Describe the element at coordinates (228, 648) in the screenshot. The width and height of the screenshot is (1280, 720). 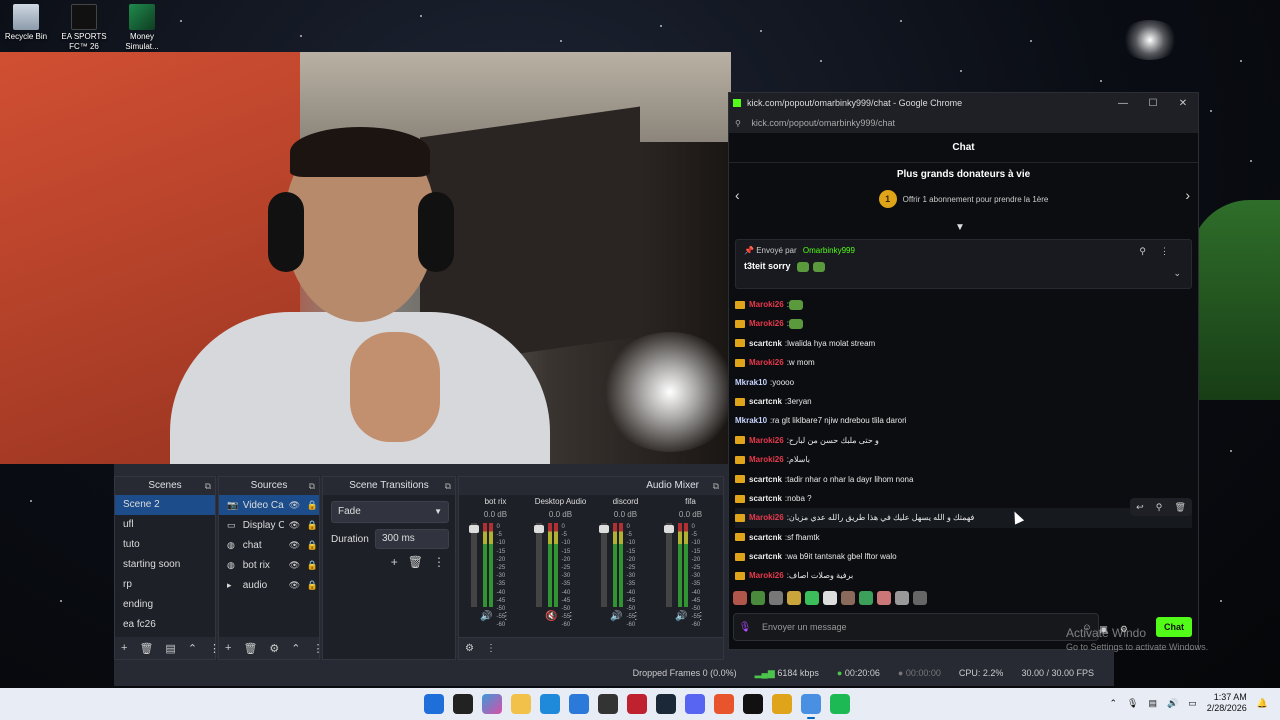
I see `add-source-button: +` at that location.